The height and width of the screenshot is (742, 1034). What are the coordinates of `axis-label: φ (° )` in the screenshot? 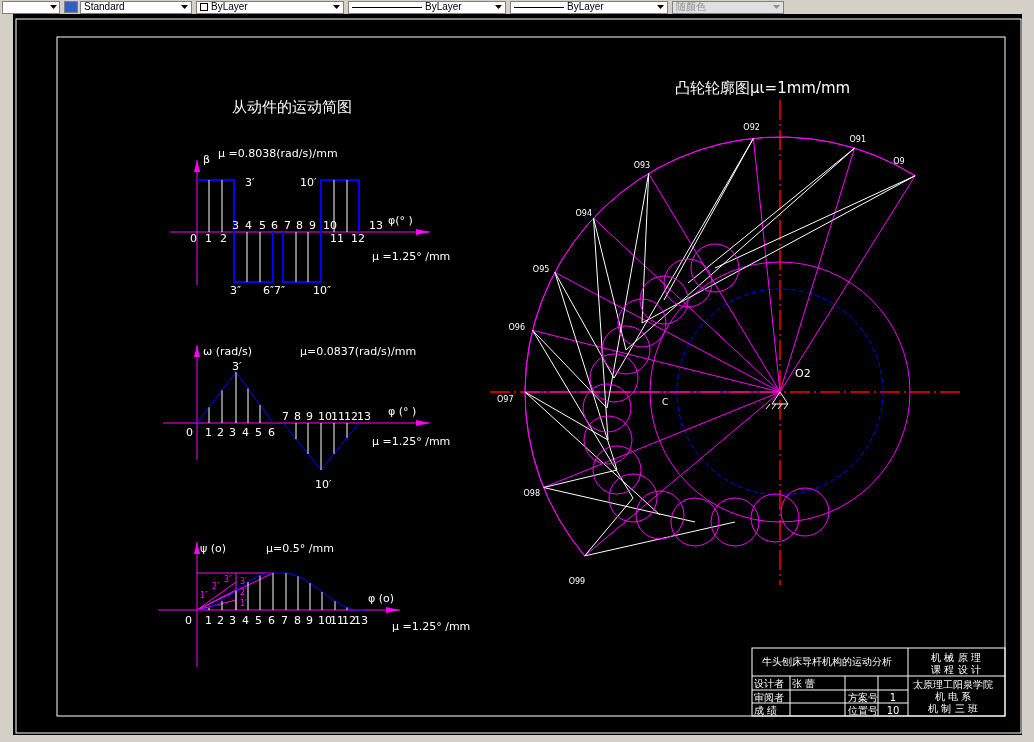 It's located at (402, 411).